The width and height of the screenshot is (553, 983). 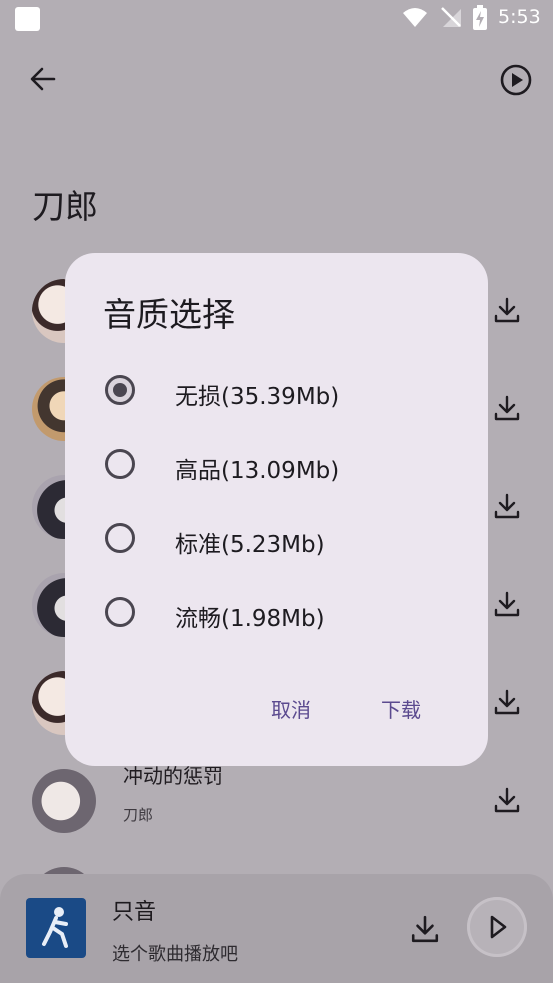 I want to click on radio-selected, so click(x=120, y=390).